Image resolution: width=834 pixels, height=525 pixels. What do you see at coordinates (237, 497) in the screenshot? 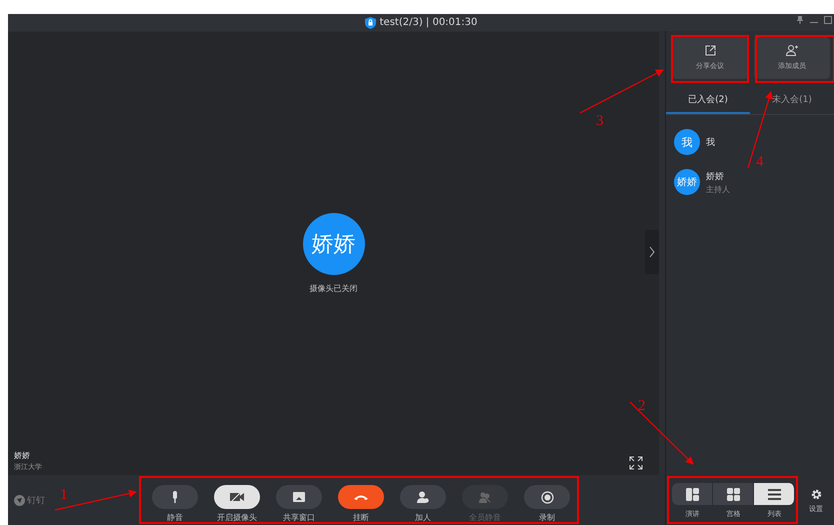
I see `camera-off-icon` at bounding box center [237, 497].